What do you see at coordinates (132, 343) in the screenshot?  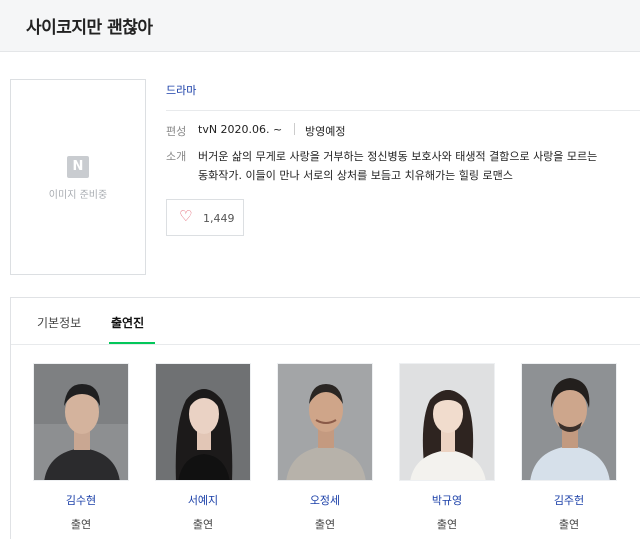 I see `active-tab-indicator` at bounding box center [132, 343].